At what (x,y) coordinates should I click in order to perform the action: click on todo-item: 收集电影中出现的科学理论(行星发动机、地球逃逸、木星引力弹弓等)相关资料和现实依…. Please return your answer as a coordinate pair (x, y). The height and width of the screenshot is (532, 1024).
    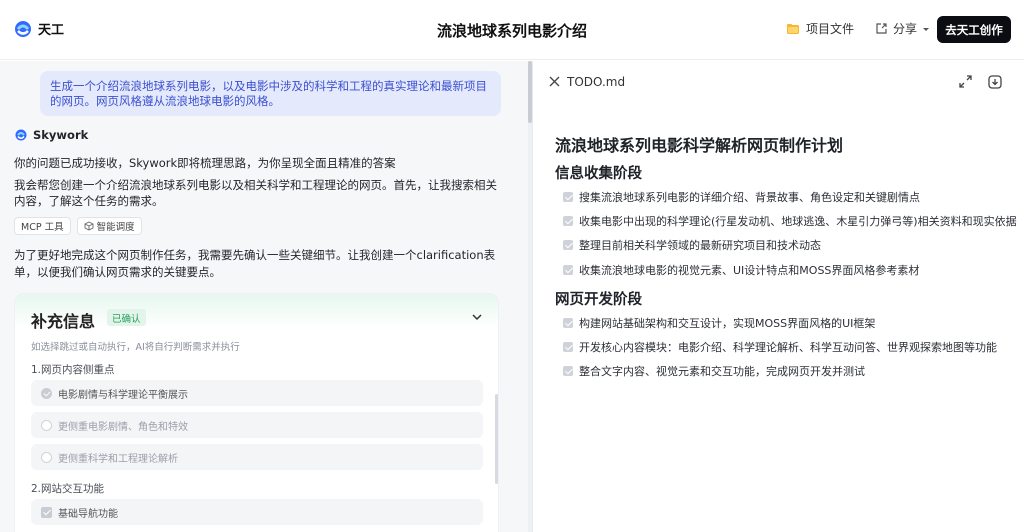
    Looking at the image, I should click on (790, 221).